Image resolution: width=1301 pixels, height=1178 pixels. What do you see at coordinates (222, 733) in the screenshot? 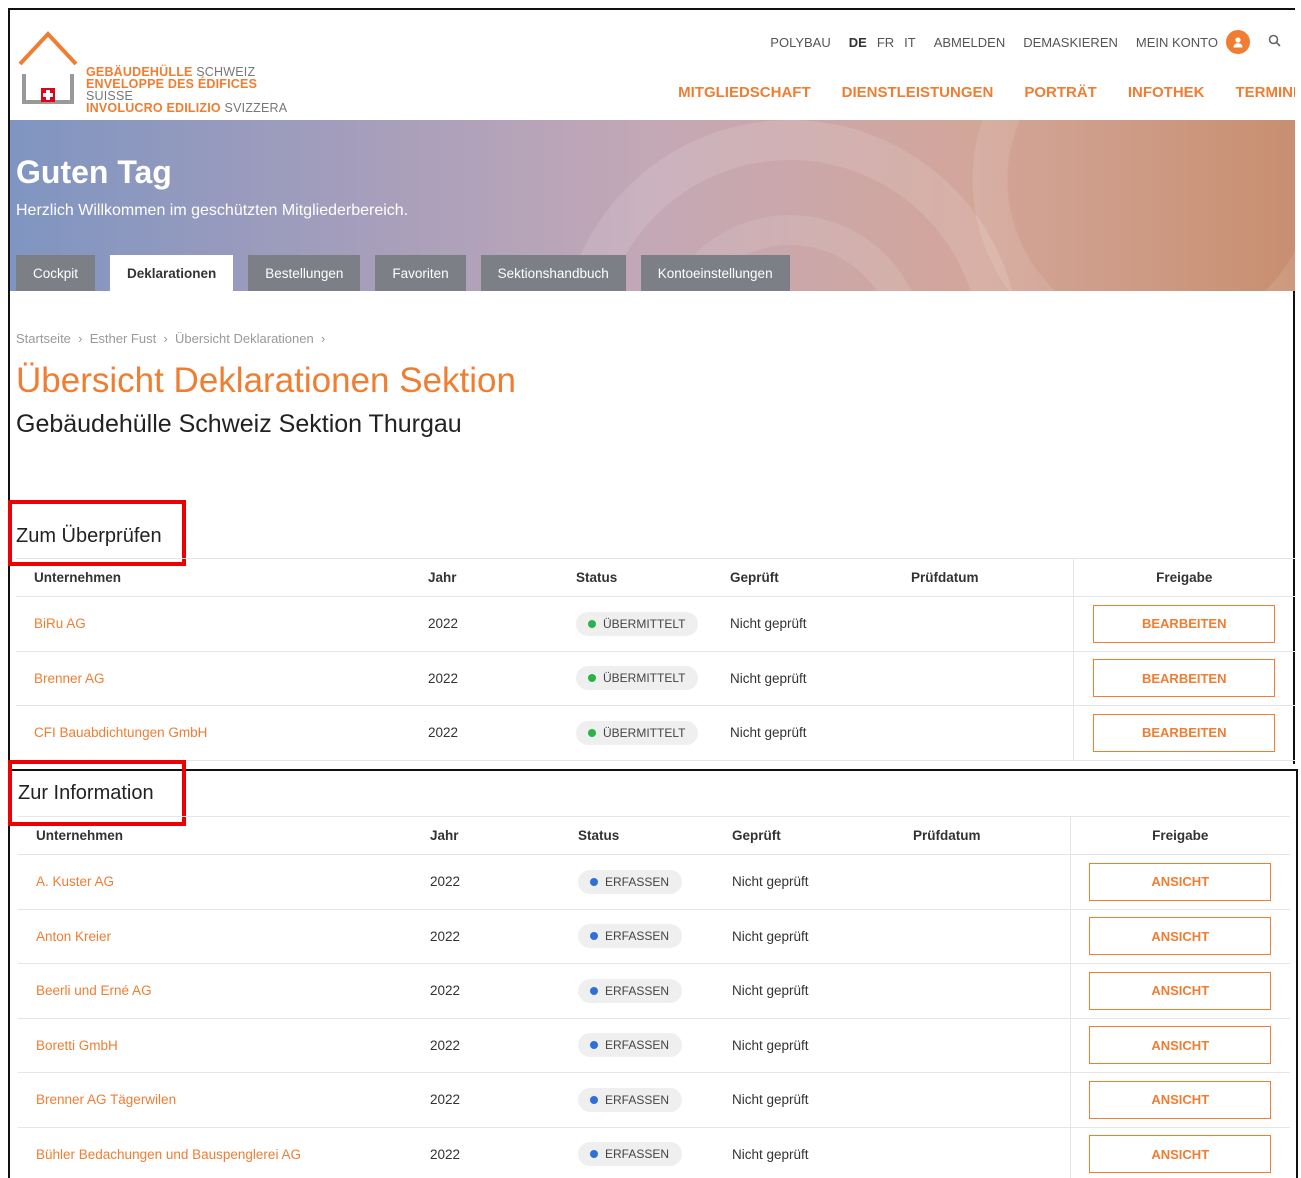
I see `company-link: CFI Bauabdichtungen GmbH` at bounding box center [222, 733].